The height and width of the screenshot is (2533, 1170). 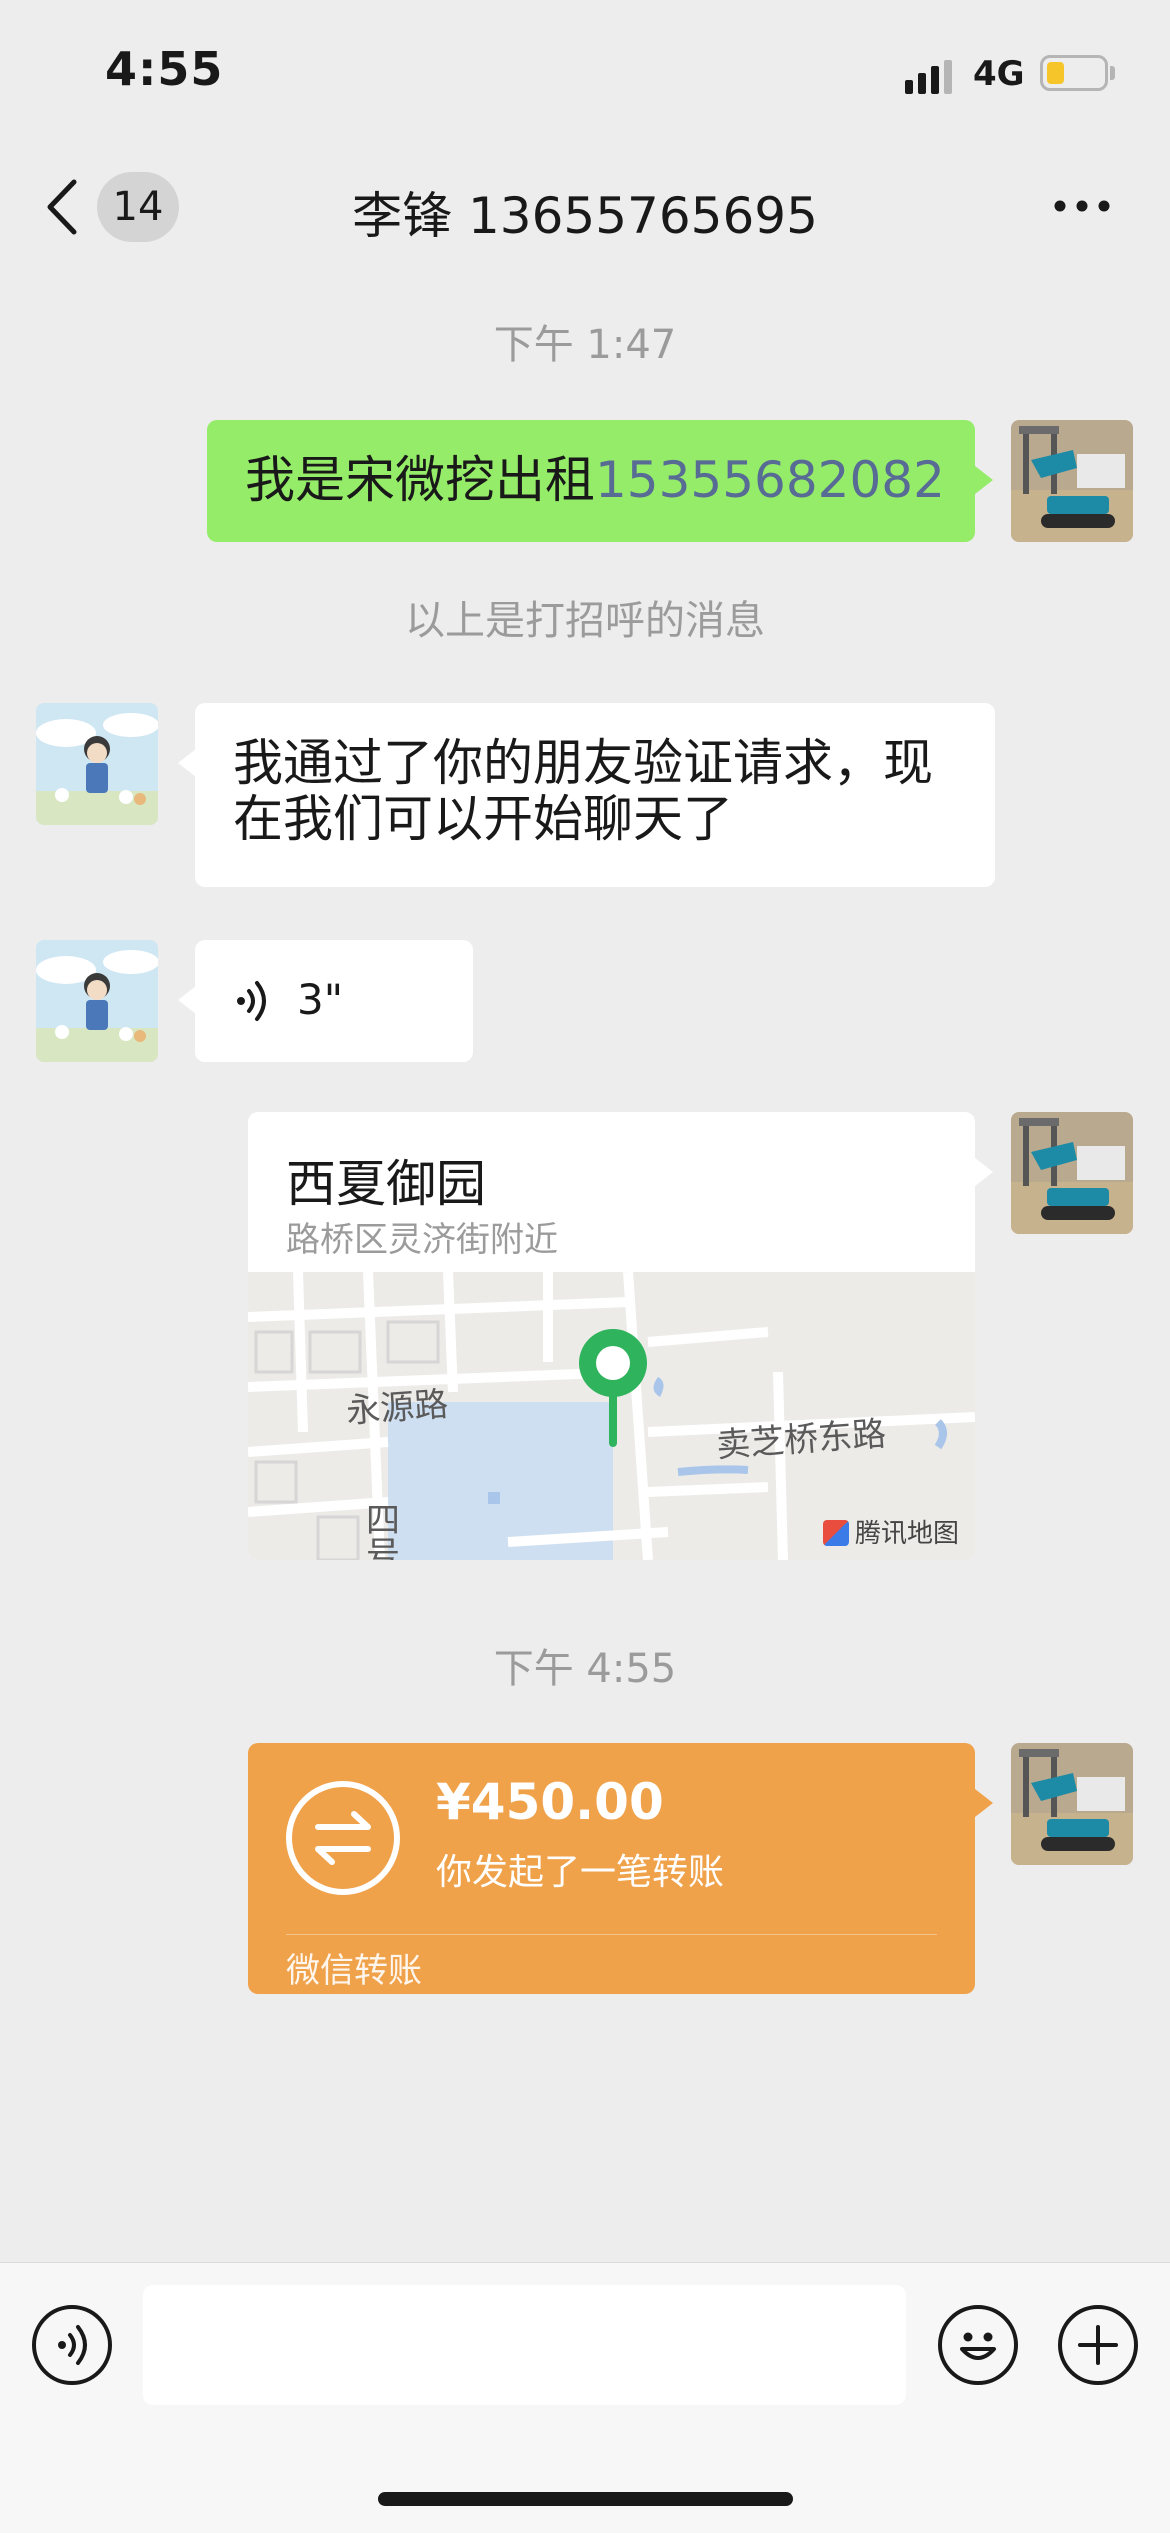 I want to click on location-address: 路桥区灵济街附近, so click(x=422, y=1240).